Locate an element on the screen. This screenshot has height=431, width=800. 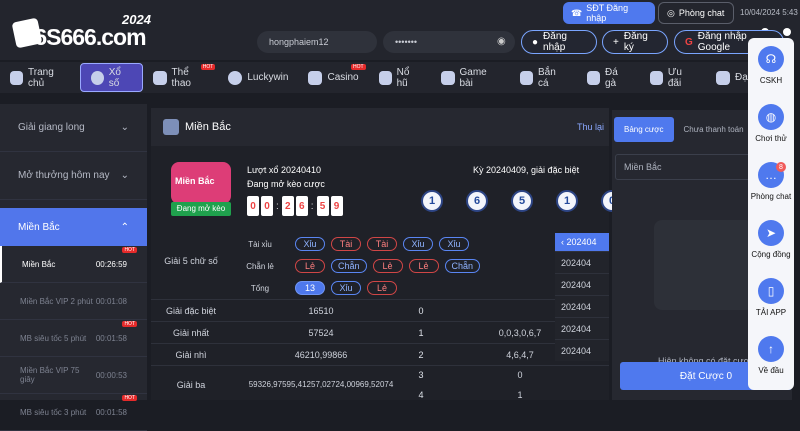
page-title: Miền Bắc is located at coordinates (208, 127).